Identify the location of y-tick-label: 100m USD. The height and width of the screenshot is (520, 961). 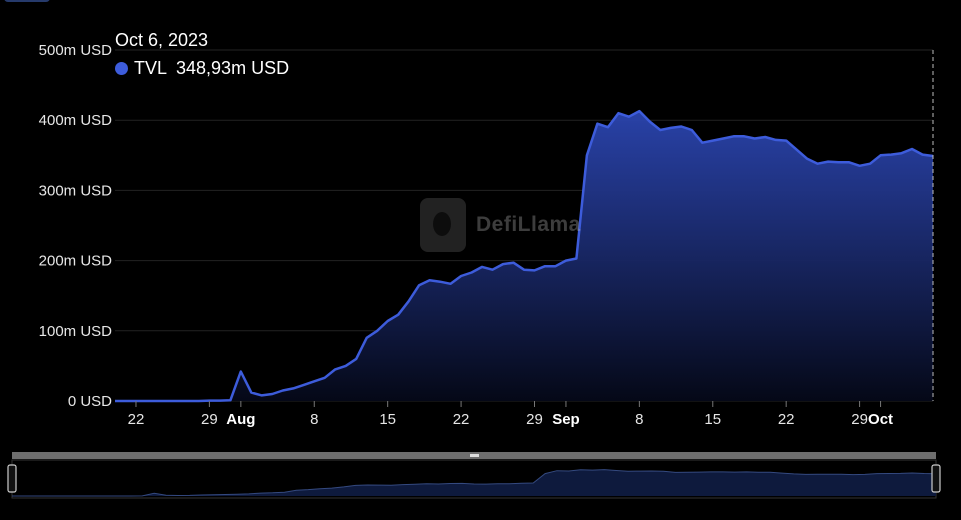
(76, 331).